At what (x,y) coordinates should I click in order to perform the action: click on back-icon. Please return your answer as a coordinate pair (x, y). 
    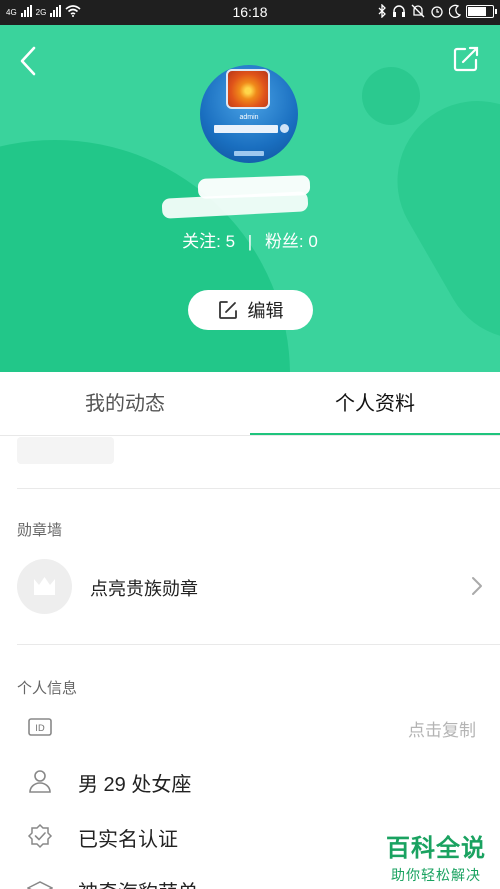
    Looking at the image, I should click on (30, 61).